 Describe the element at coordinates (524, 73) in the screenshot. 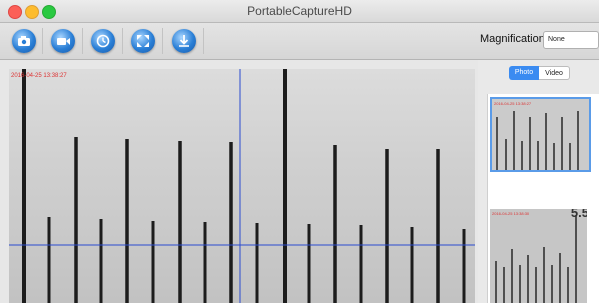

I see `tab-photo: Photo` at that location.